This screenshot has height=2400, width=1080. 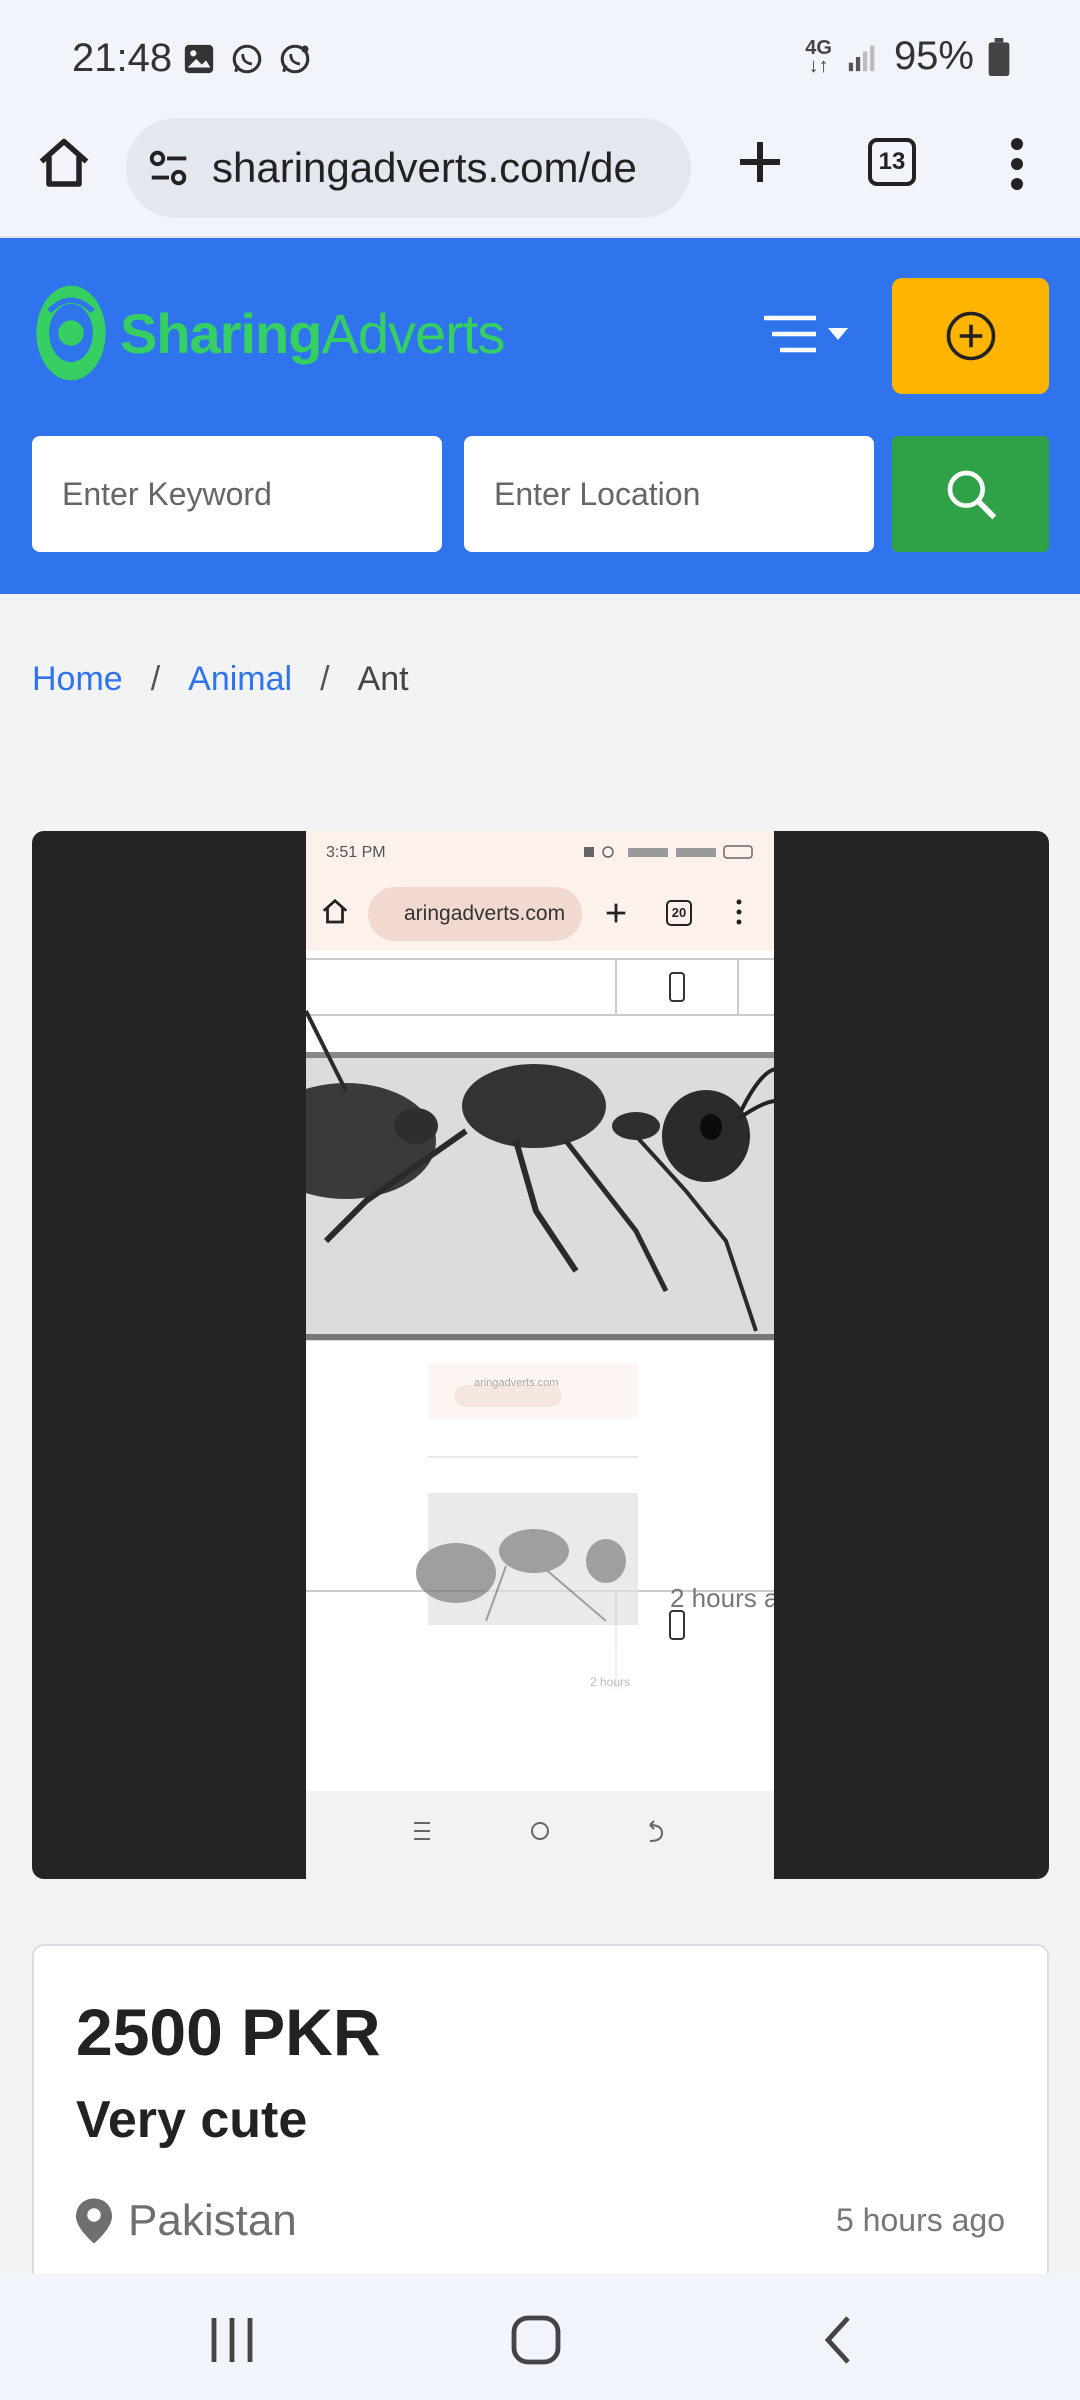 I want to click on nested-time-ago: 2 hours, so click(x=610, y=1682).